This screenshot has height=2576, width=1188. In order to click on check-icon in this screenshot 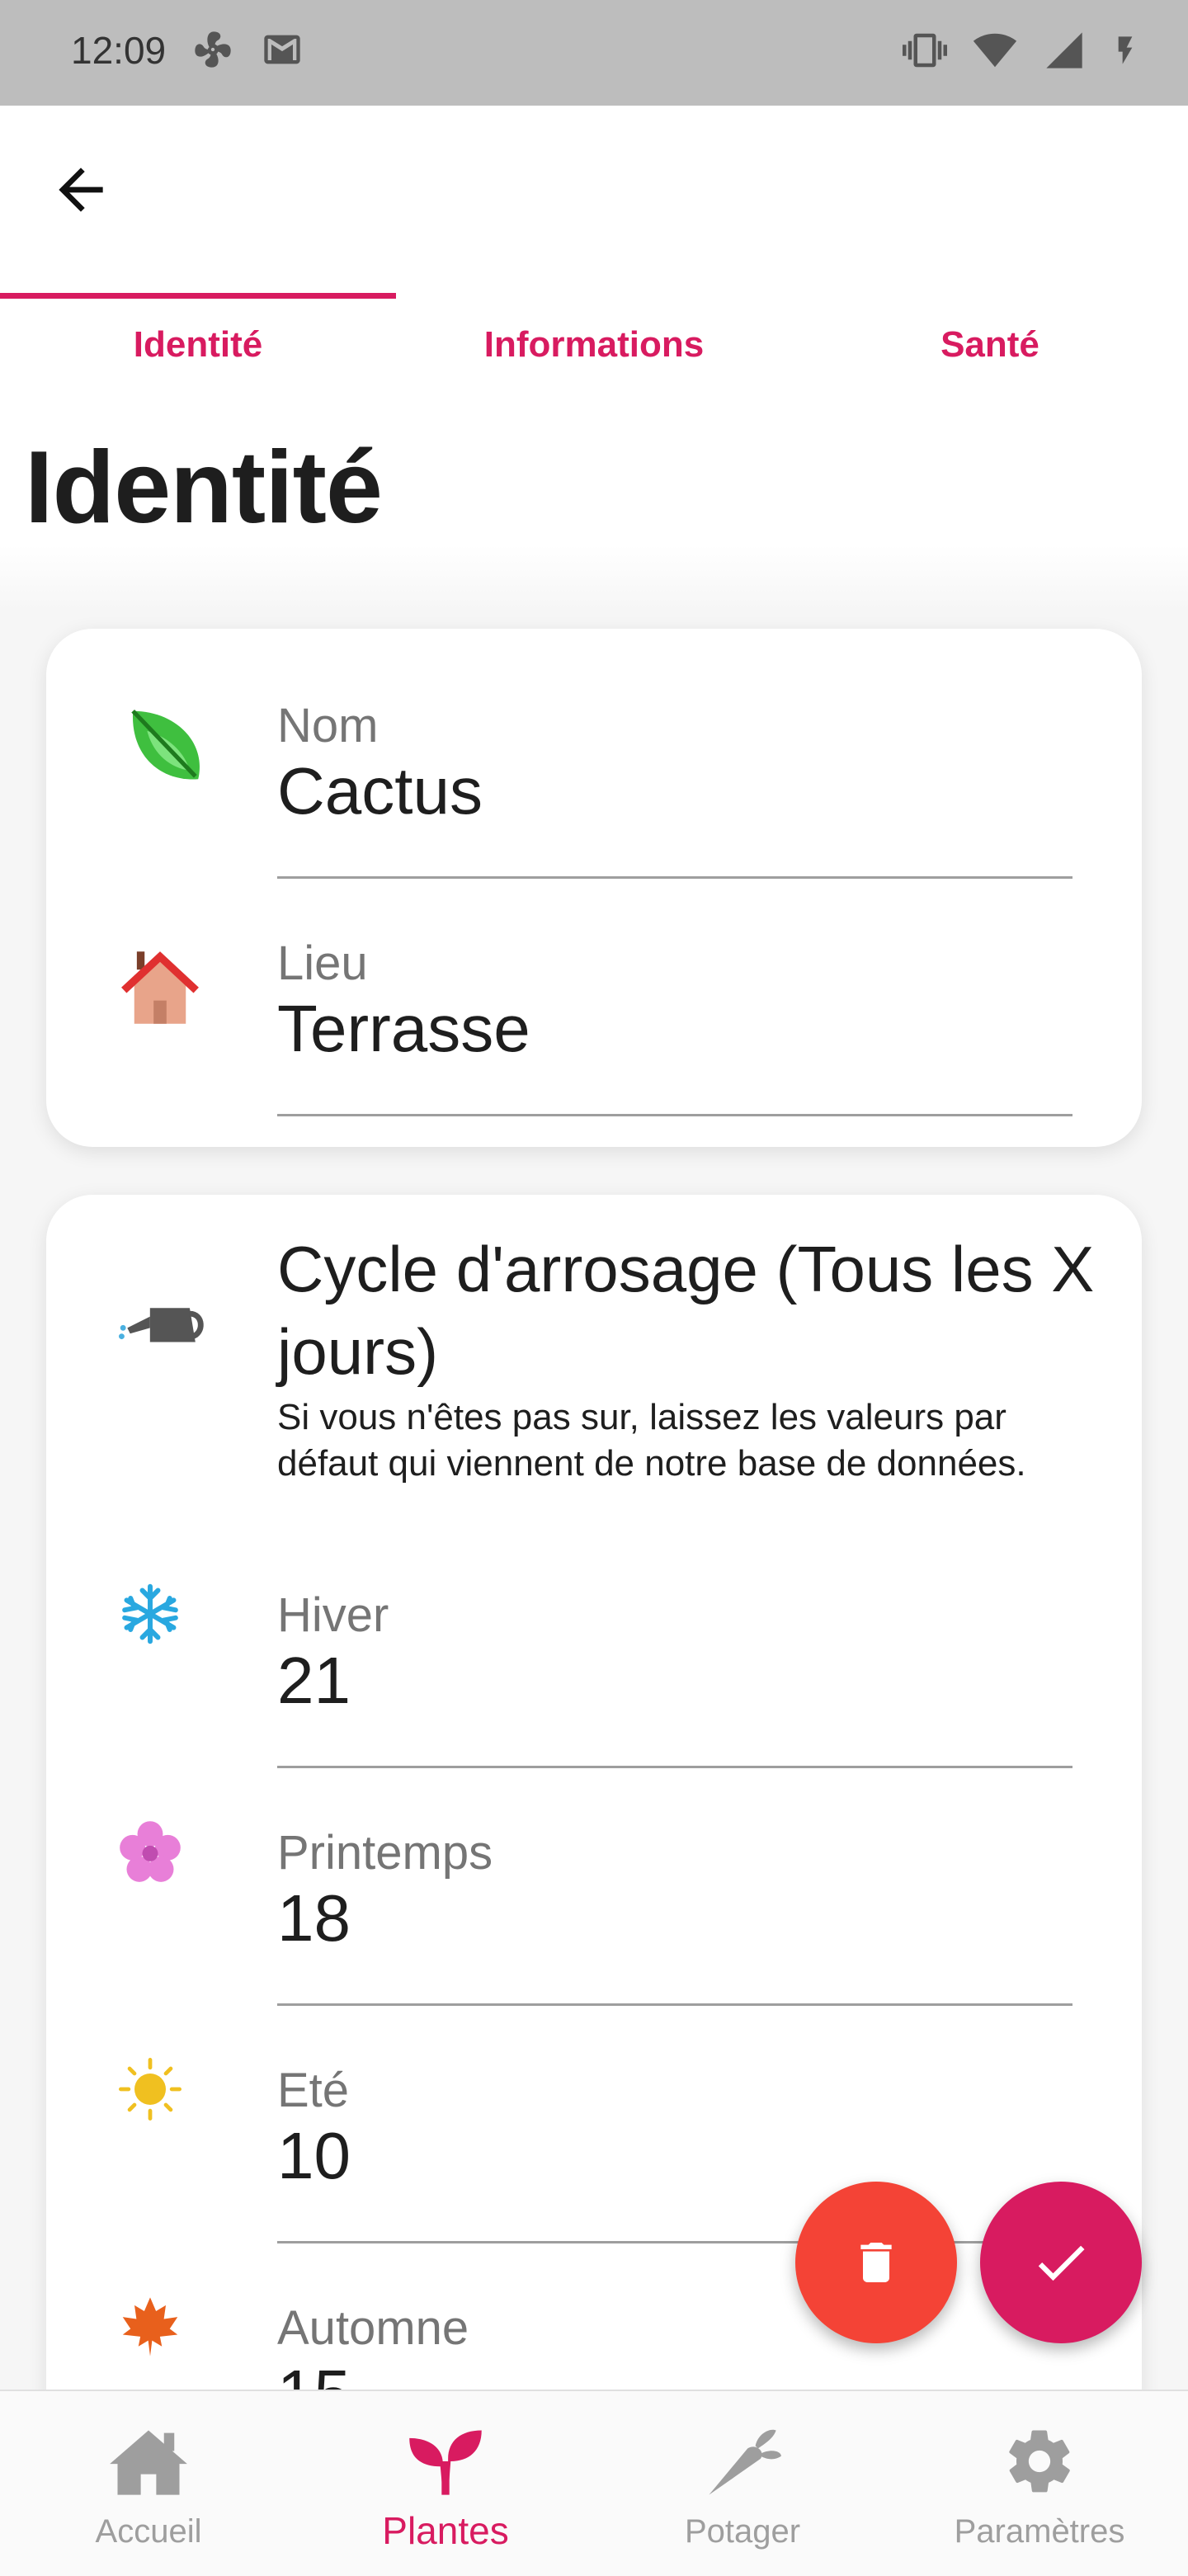, I will do `click(1061, 2263)`.